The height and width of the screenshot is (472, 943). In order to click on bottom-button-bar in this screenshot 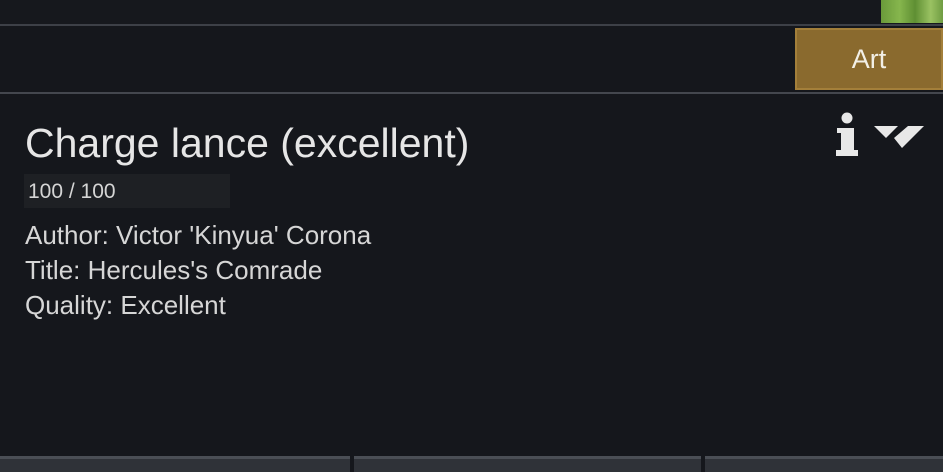, I will do `click(471, 464)`.